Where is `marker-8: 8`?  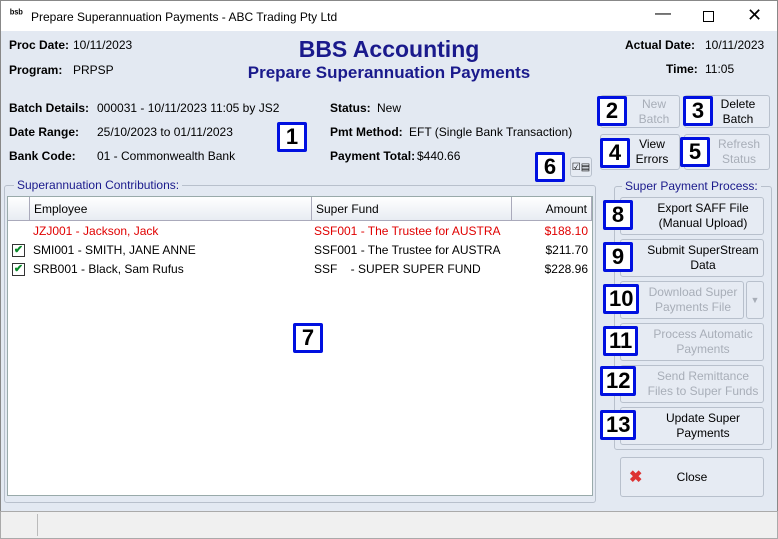 marker-8: 8 is located at coordinates (618, 215).